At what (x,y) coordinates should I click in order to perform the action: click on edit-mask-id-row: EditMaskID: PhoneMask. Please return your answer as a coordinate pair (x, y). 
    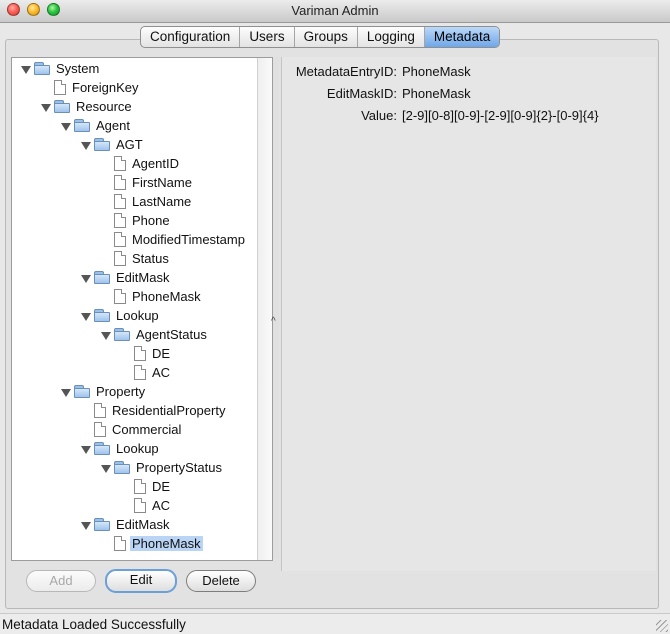
    Looking at the image, I should click on (467, 94).